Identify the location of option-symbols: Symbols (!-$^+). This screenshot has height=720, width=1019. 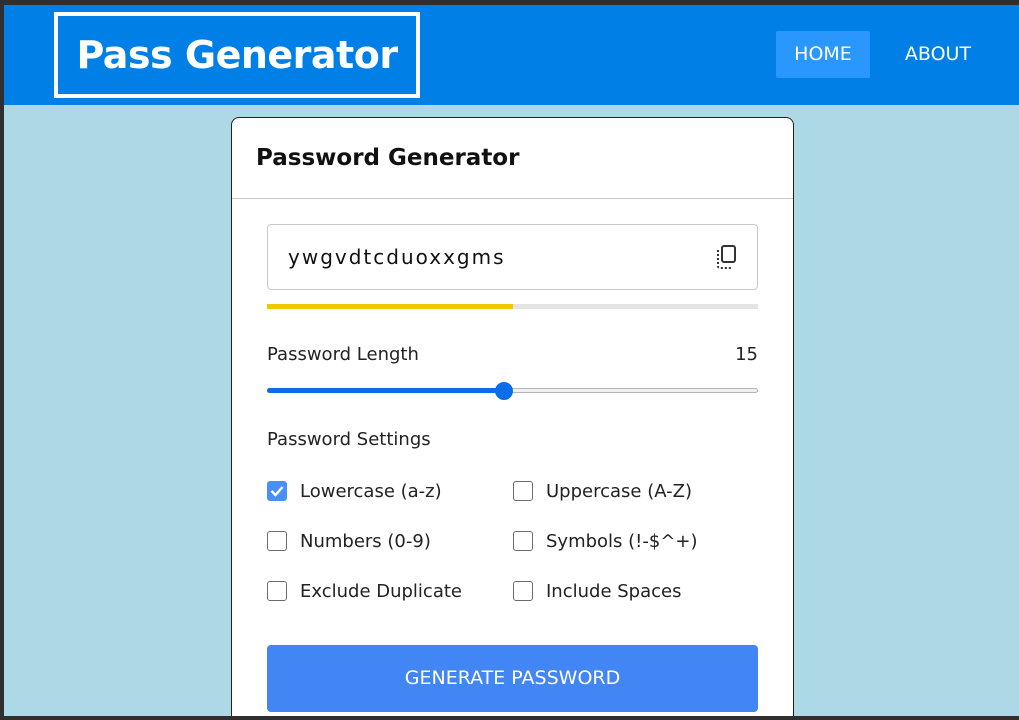
(605, 541).